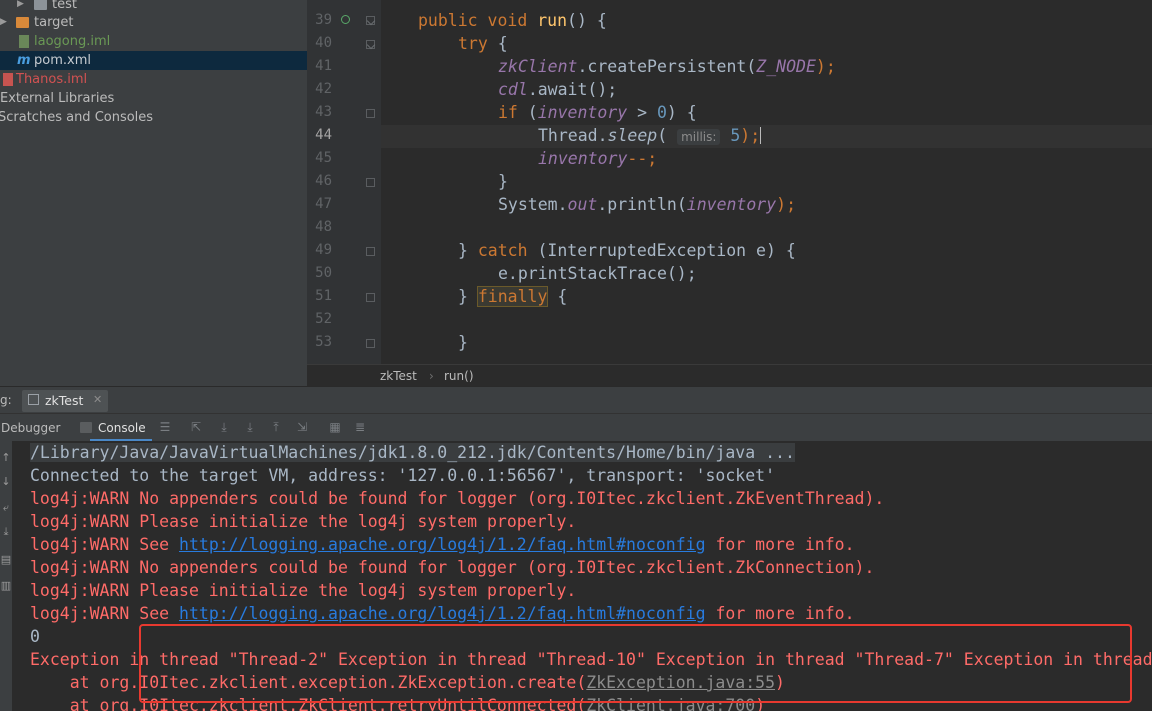 The height and width of the screenshot is (711, 1152). I want to click on tree-item-pom-xml: m pom.xml, so click(153, 60).